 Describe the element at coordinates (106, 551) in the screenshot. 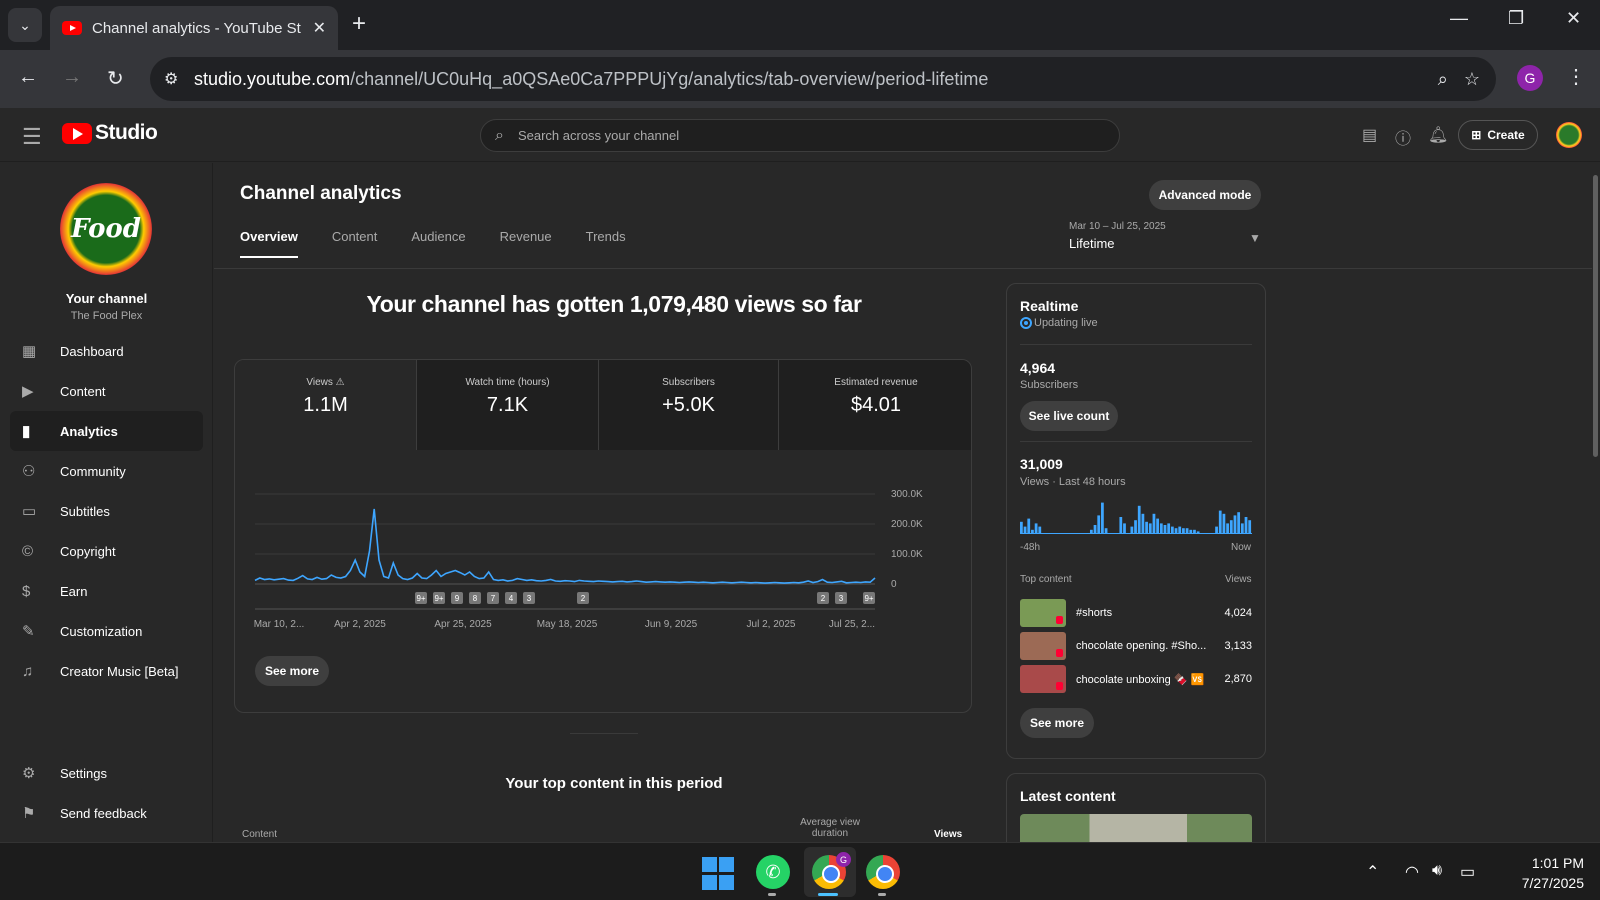

I see `sidebar-item-copyright: © Copyright` at that location.